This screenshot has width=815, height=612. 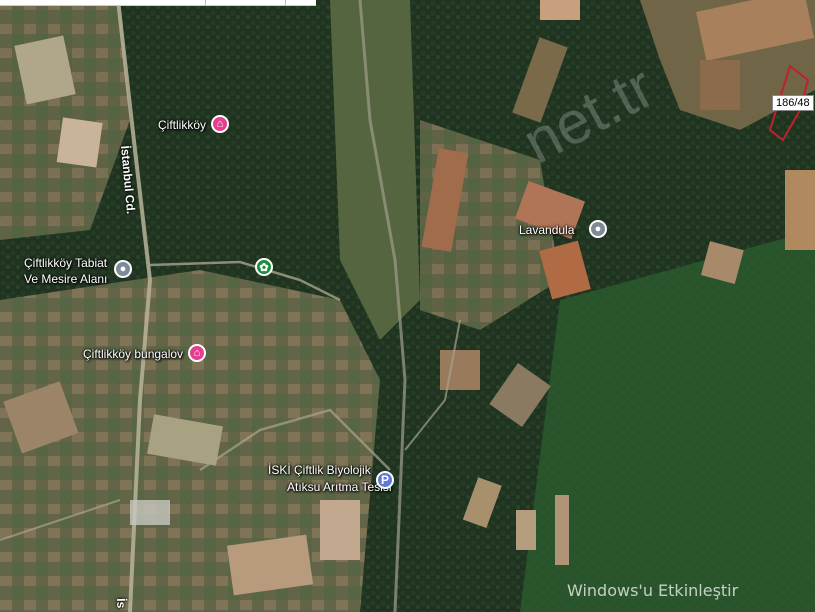 What do you see at coordinates (65, 279) in the screenshot?
I see `place-label-tabiat-line2: Ve Mesire Alanı` at bounding box center [65, 279].